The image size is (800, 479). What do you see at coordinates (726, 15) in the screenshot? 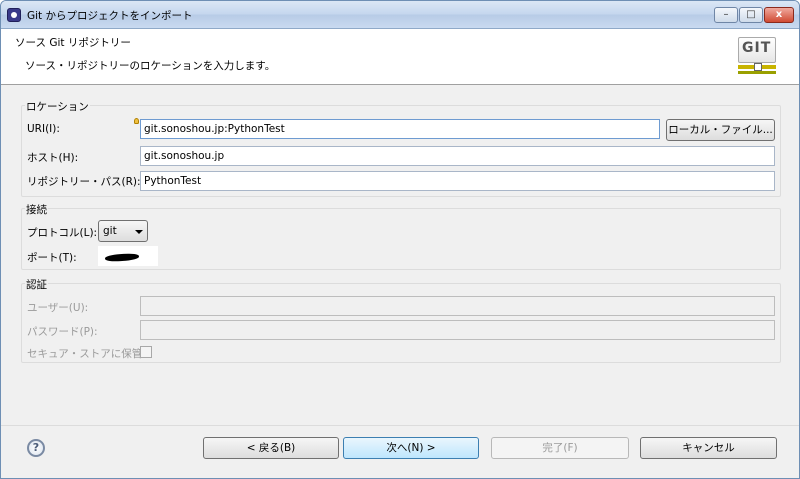
I see `minimize-button: –` at bounding box center [726, 15].